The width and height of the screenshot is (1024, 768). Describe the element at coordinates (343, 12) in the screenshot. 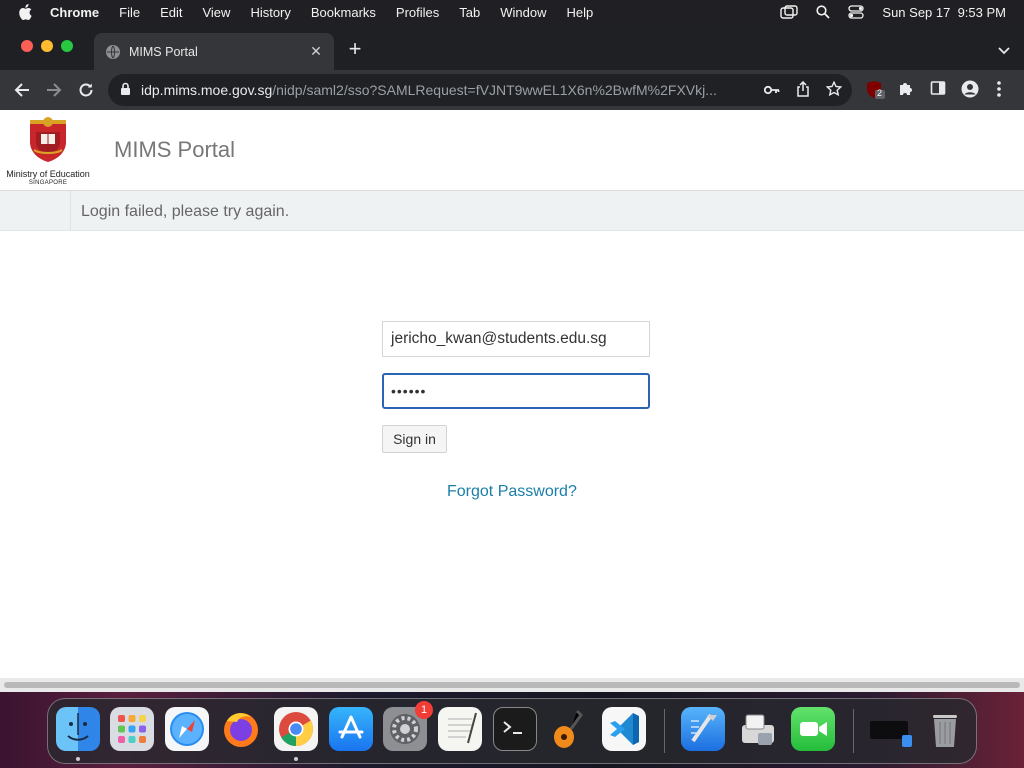

I see `menu-bookmarks: Bookmarks` at that location.